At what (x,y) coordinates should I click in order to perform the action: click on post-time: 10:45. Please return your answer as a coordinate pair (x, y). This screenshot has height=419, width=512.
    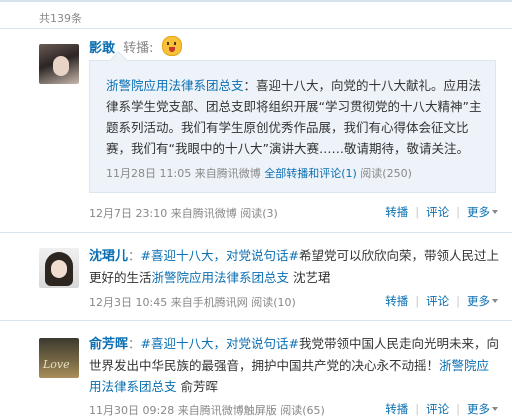
    Looking at the image, I should click on (152, 302).